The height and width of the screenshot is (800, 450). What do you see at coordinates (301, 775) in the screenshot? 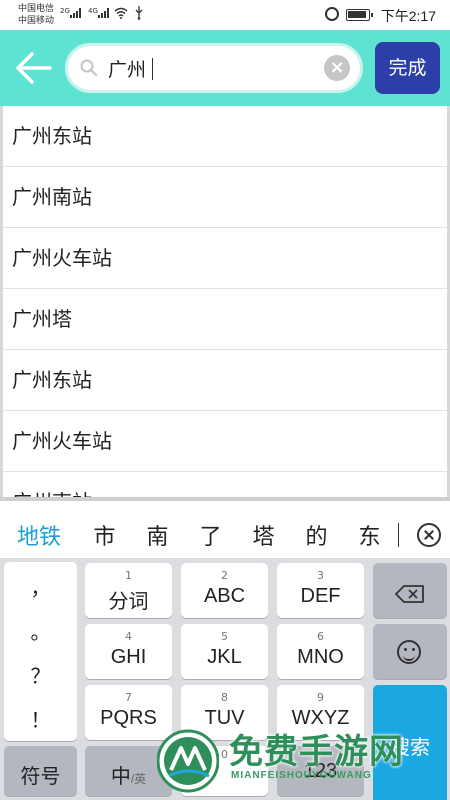
I see `watermark-subtitle: MIANFEISHOUYOUWANG` at bounding box center [301, 775].